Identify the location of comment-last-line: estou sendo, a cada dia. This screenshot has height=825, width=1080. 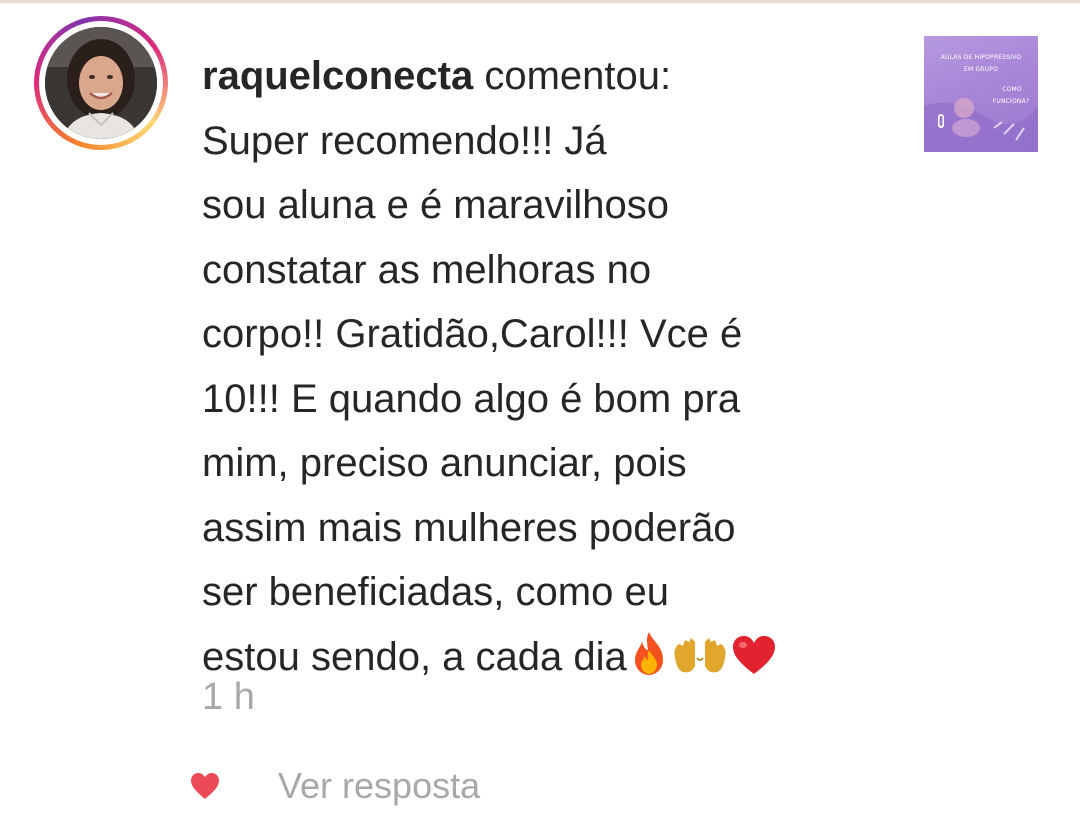
(552, 660).